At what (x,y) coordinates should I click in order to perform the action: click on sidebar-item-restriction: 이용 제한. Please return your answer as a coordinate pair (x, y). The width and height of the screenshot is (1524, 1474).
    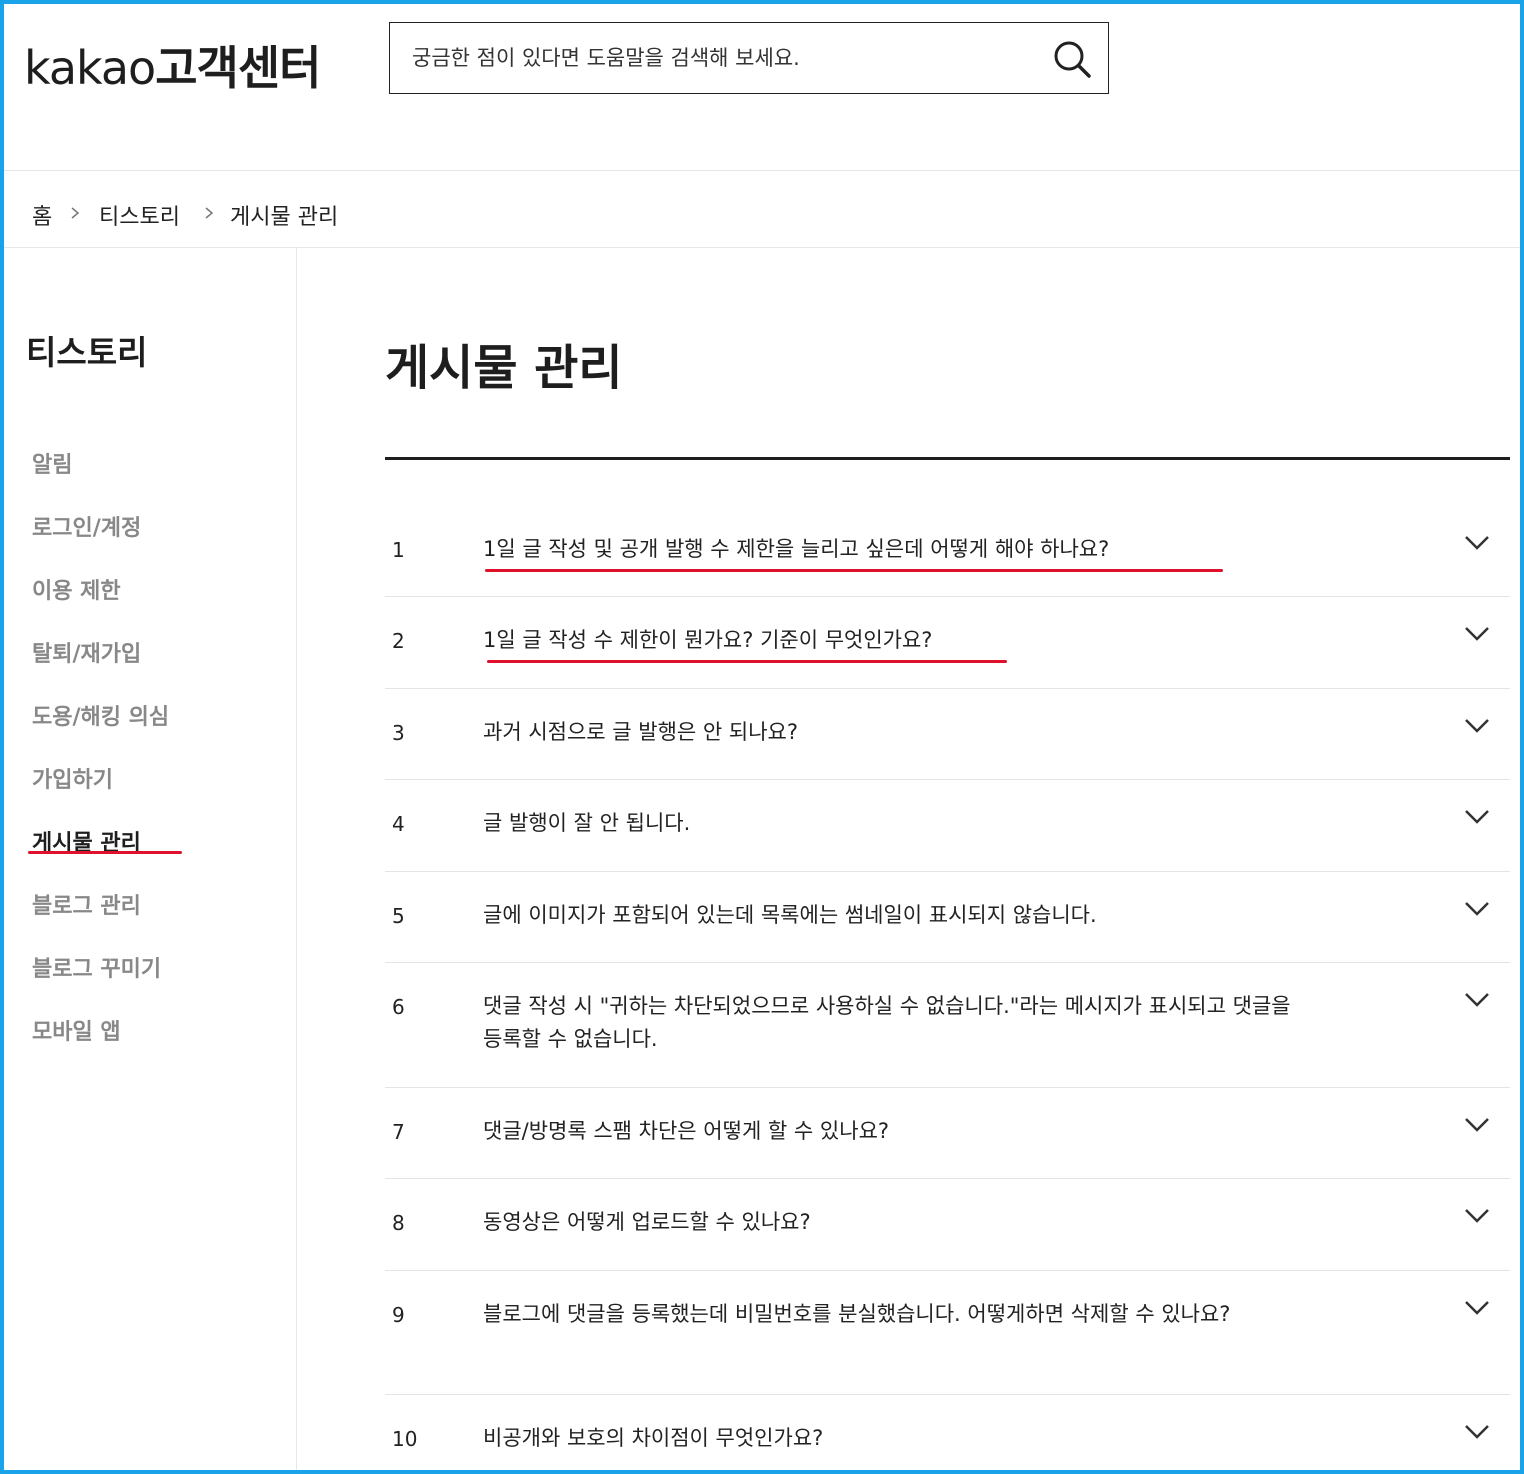
    Looking at the image, I should click on (76, 589).